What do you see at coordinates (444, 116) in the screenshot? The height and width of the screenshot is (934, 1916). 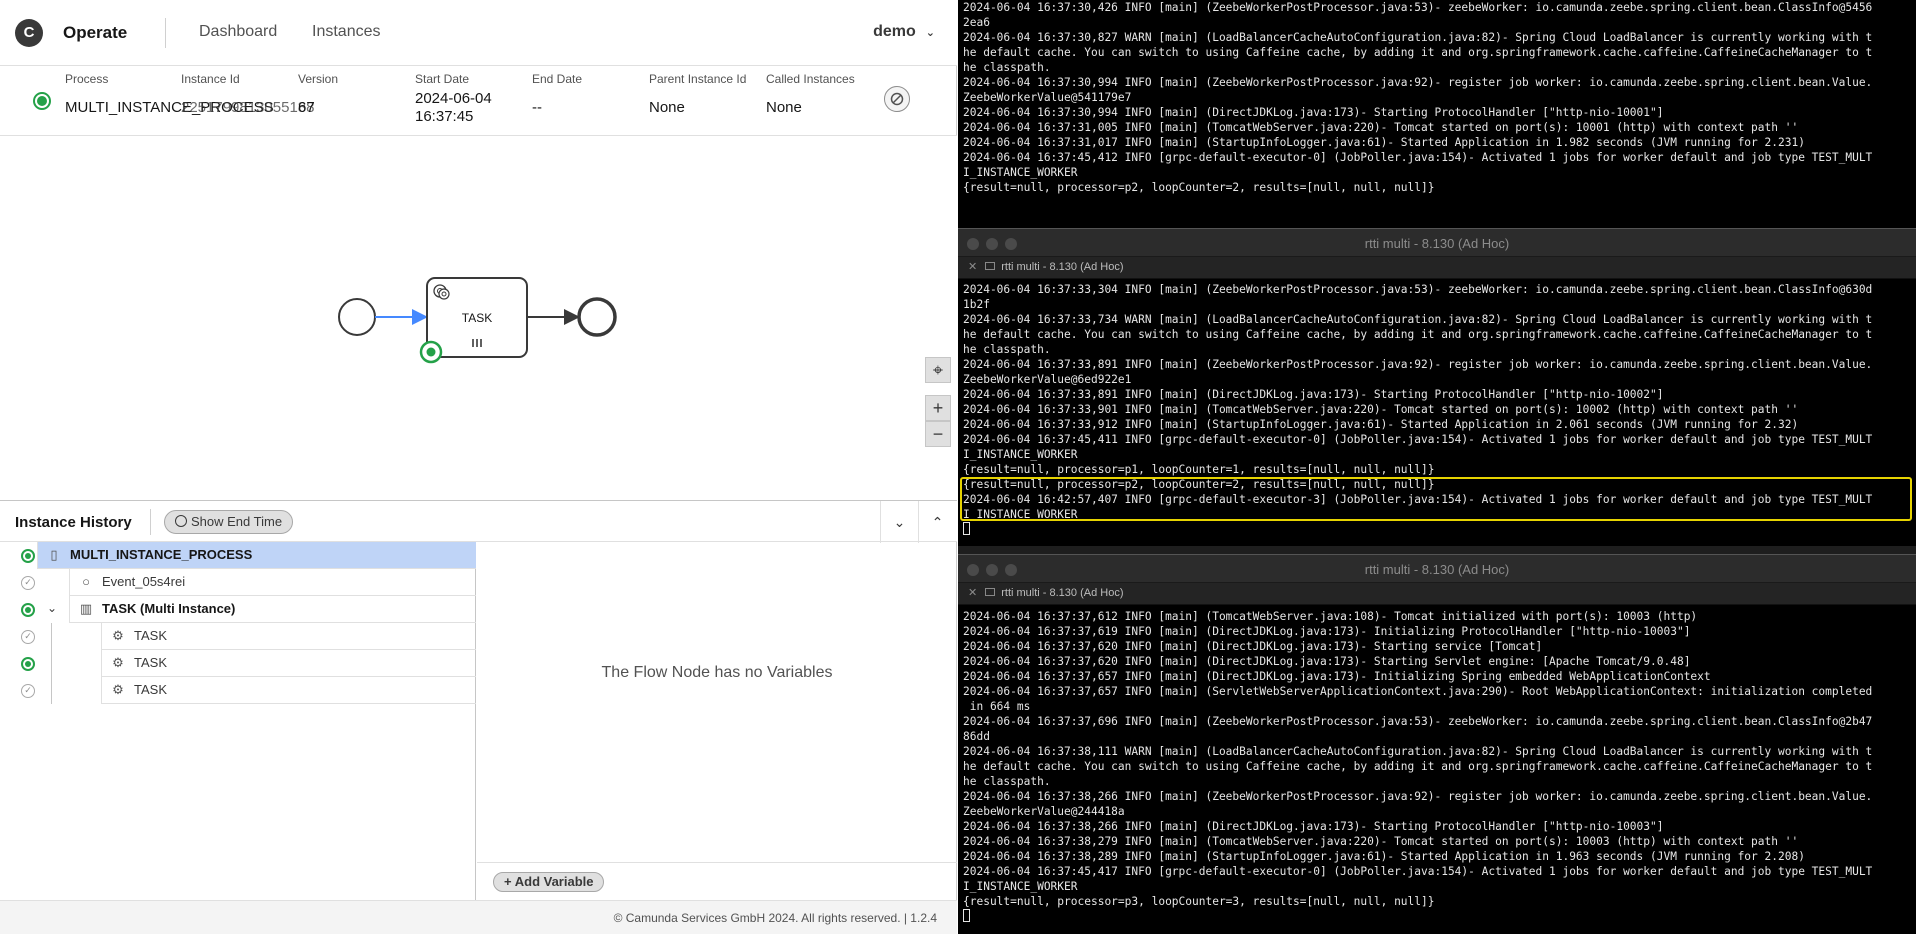 I see `start-time: 16:37:45` at bounding box center [444, 116].